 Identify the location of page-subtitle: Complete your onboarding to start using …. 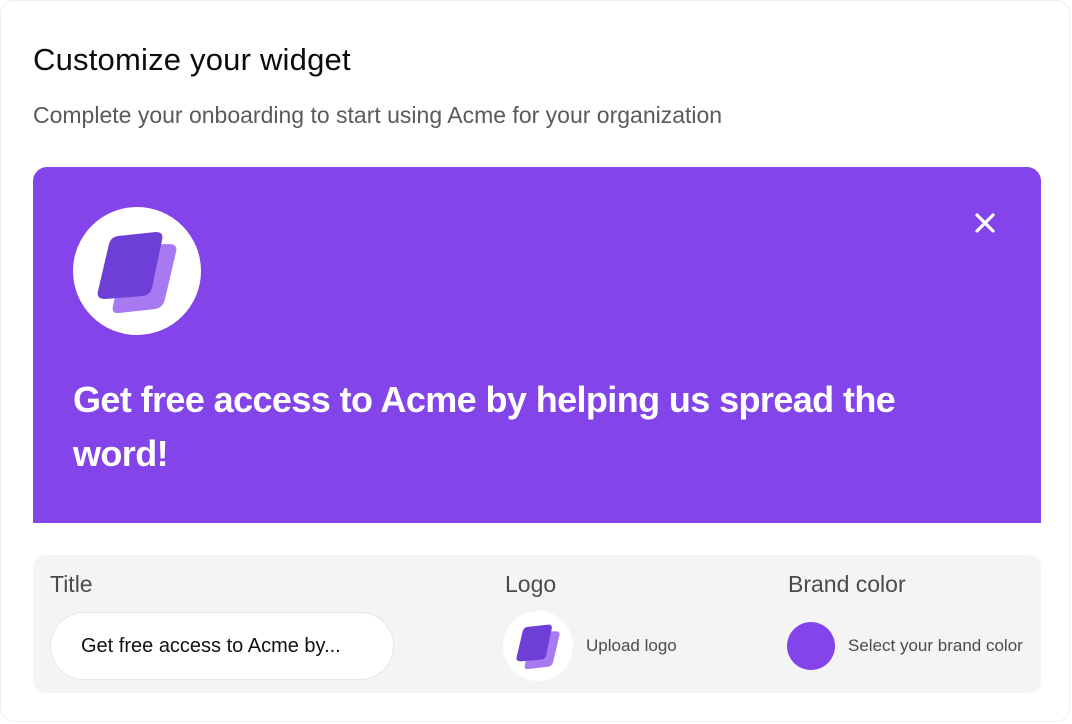
(378, 115).